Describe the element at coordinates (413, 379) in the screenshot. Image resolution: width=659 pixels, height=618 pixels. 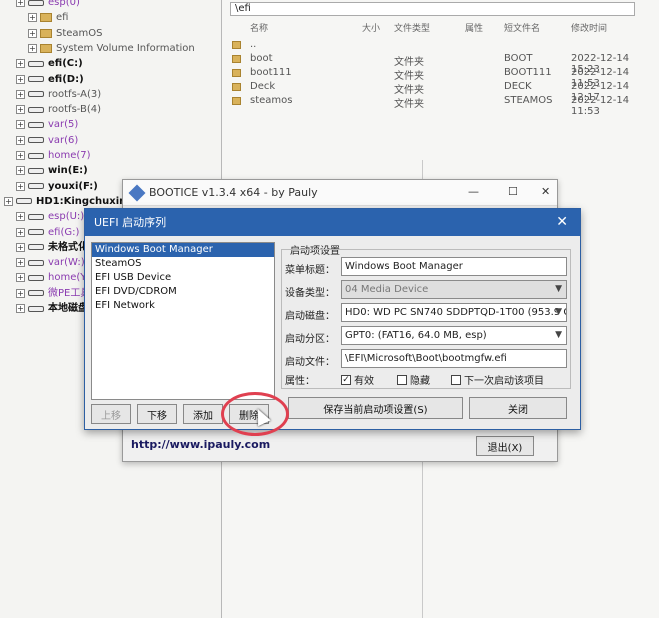
I see `hidden-checkbox: 隐藏` at that location.